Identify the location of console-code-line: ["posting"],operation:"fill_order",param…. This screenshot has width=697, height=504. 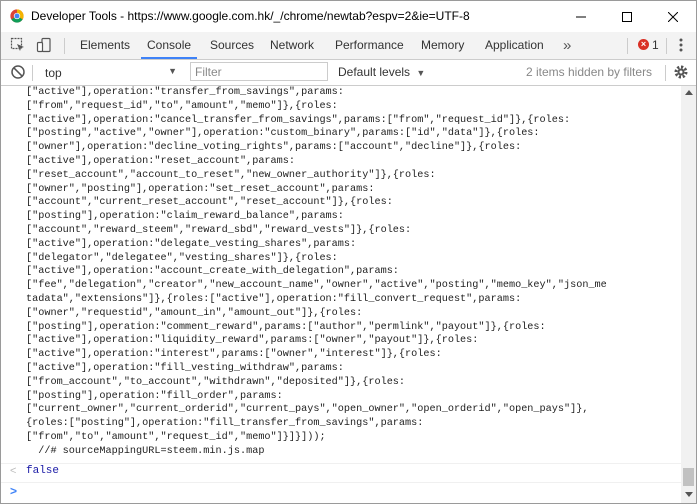
(154, 396).